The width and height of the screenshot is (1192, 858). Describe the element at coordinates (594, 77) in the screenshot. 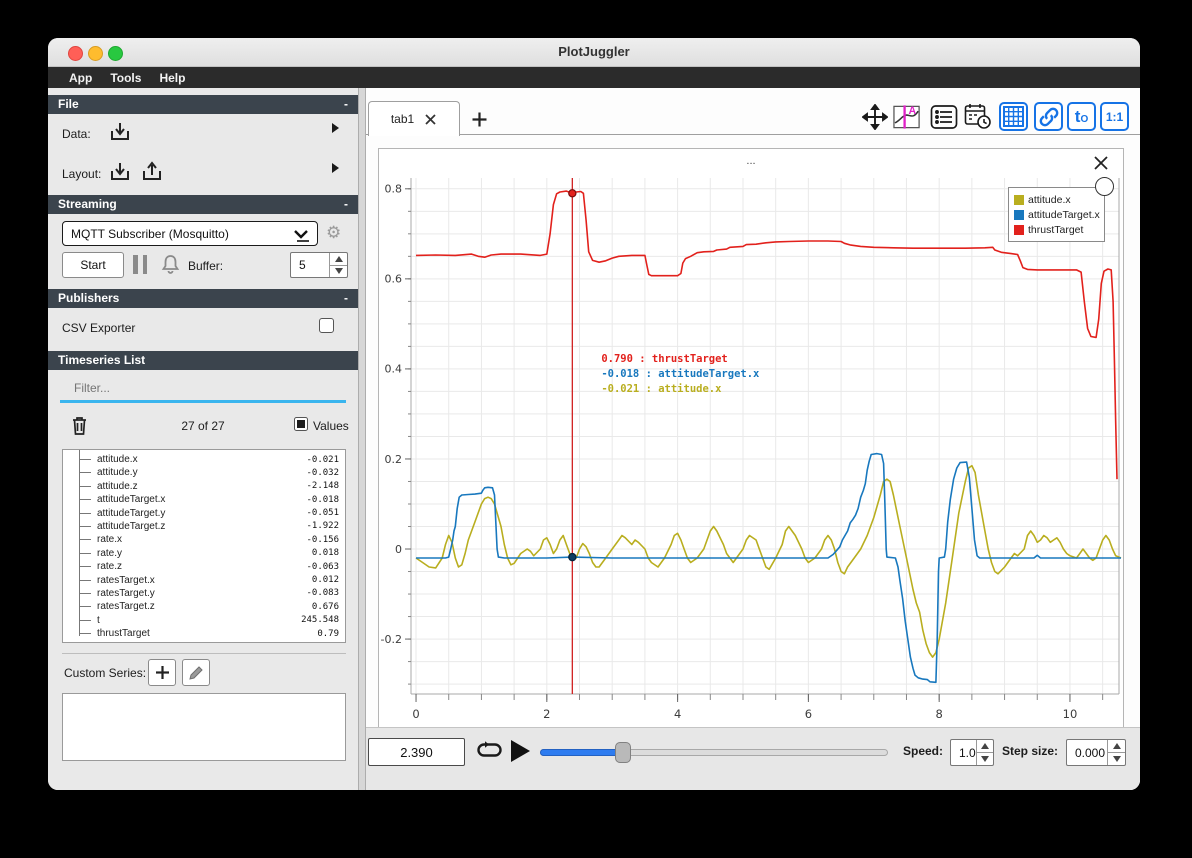

I see `menu-bar: App Tools Help` at that location.